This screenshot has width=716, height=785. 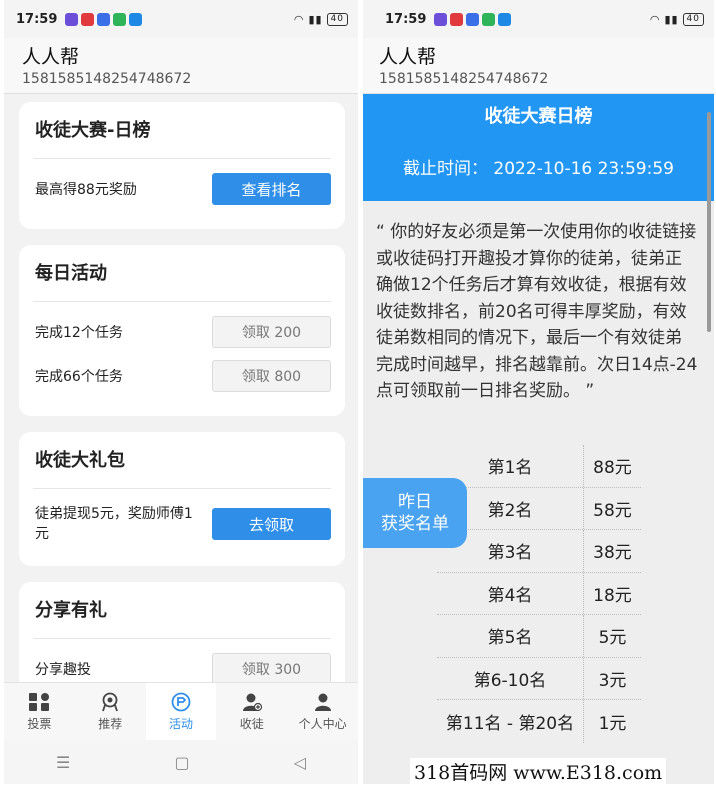 I want to click on home-nav-icon: ▢, so click(x=181, y=762).